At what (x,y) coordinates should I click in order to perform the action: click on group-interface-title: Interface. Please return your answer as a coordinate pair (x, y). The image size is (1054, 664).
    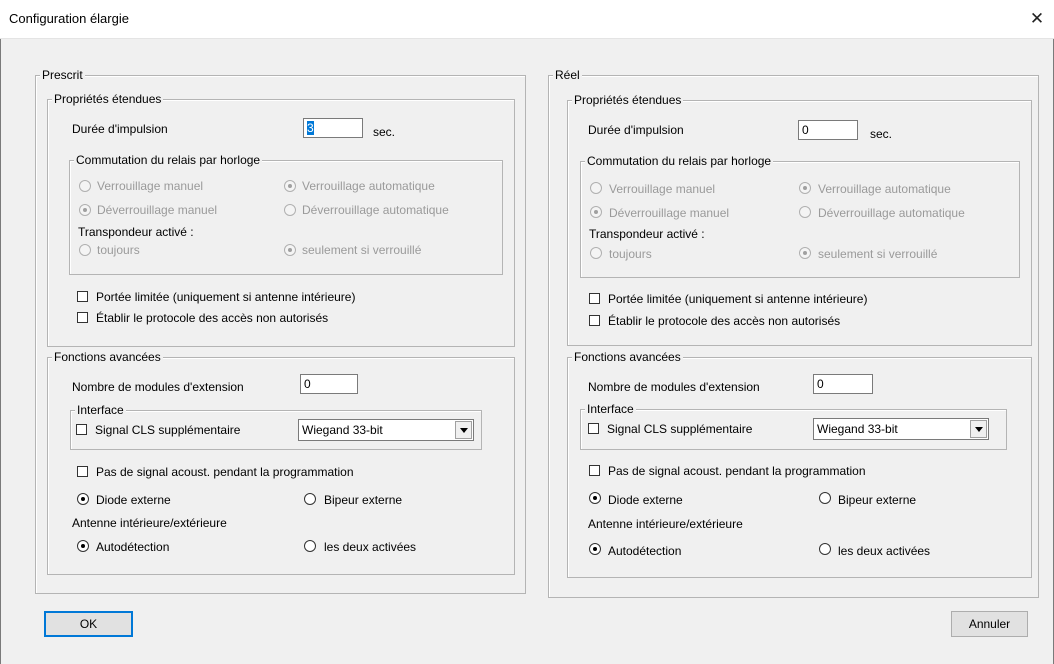
    Looking at the image, I should click on (100, 410).